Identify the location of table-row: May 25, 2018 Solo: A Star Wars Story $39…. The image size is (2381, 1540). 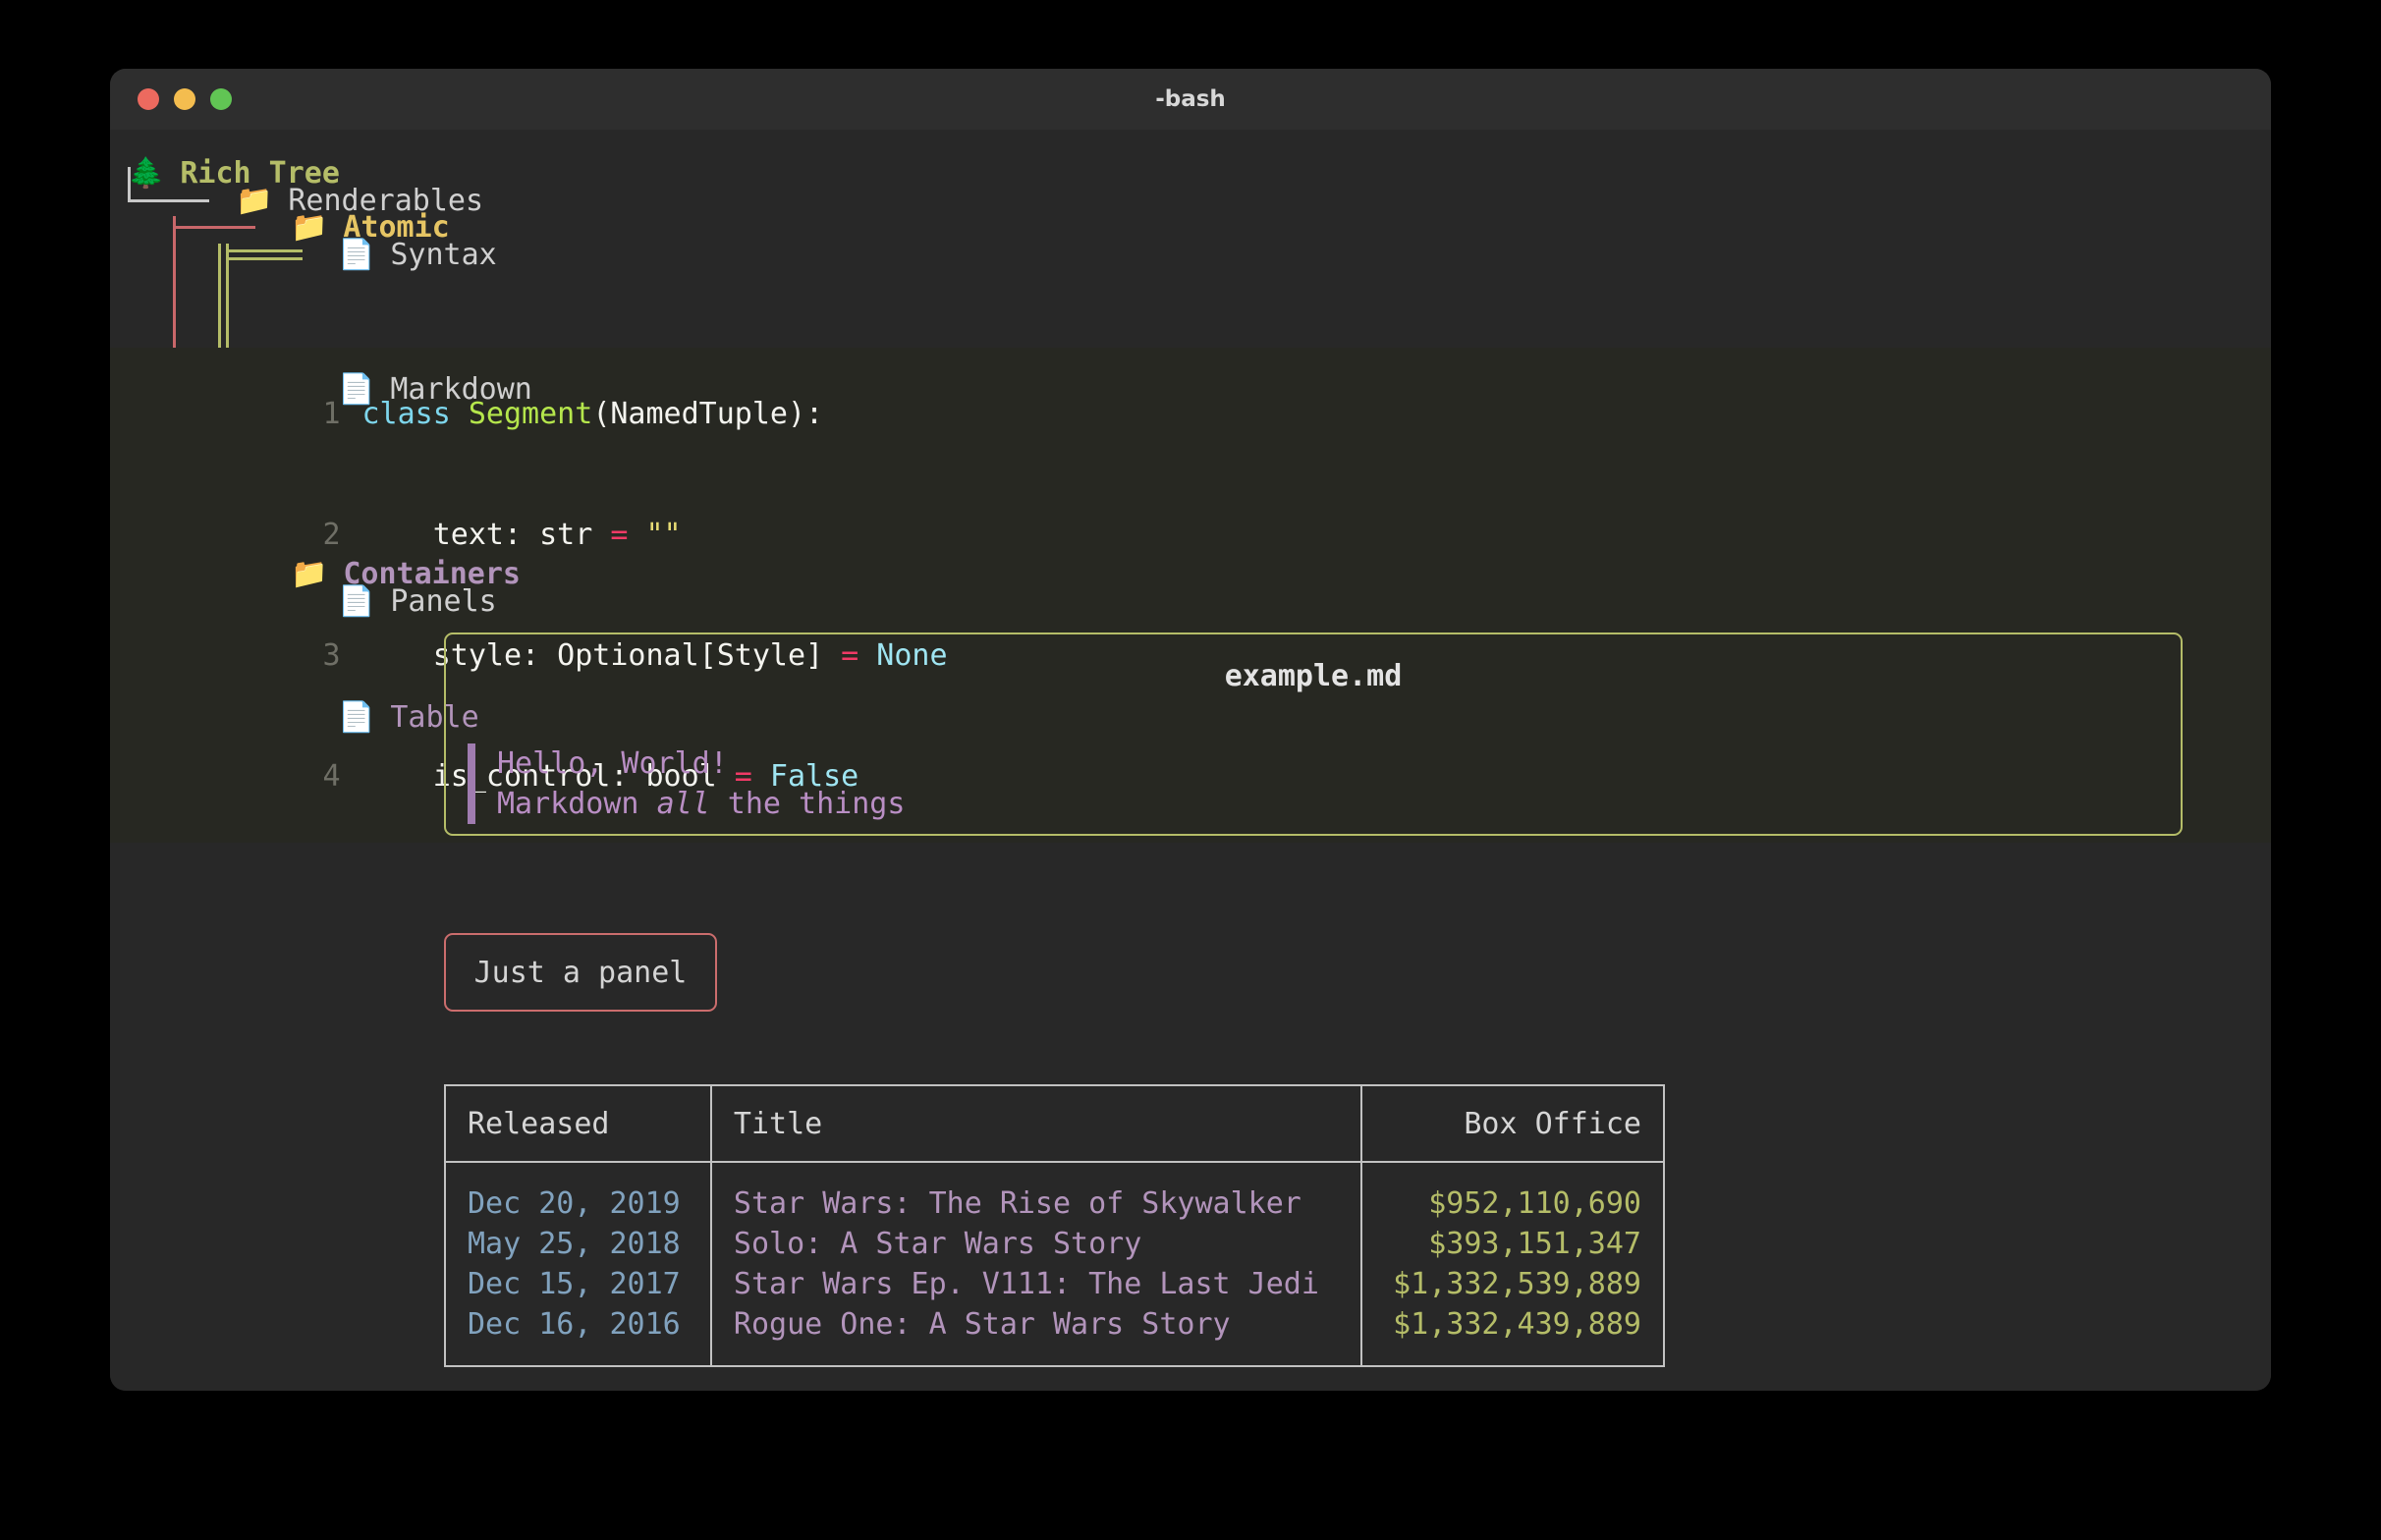
(1055, 1244).